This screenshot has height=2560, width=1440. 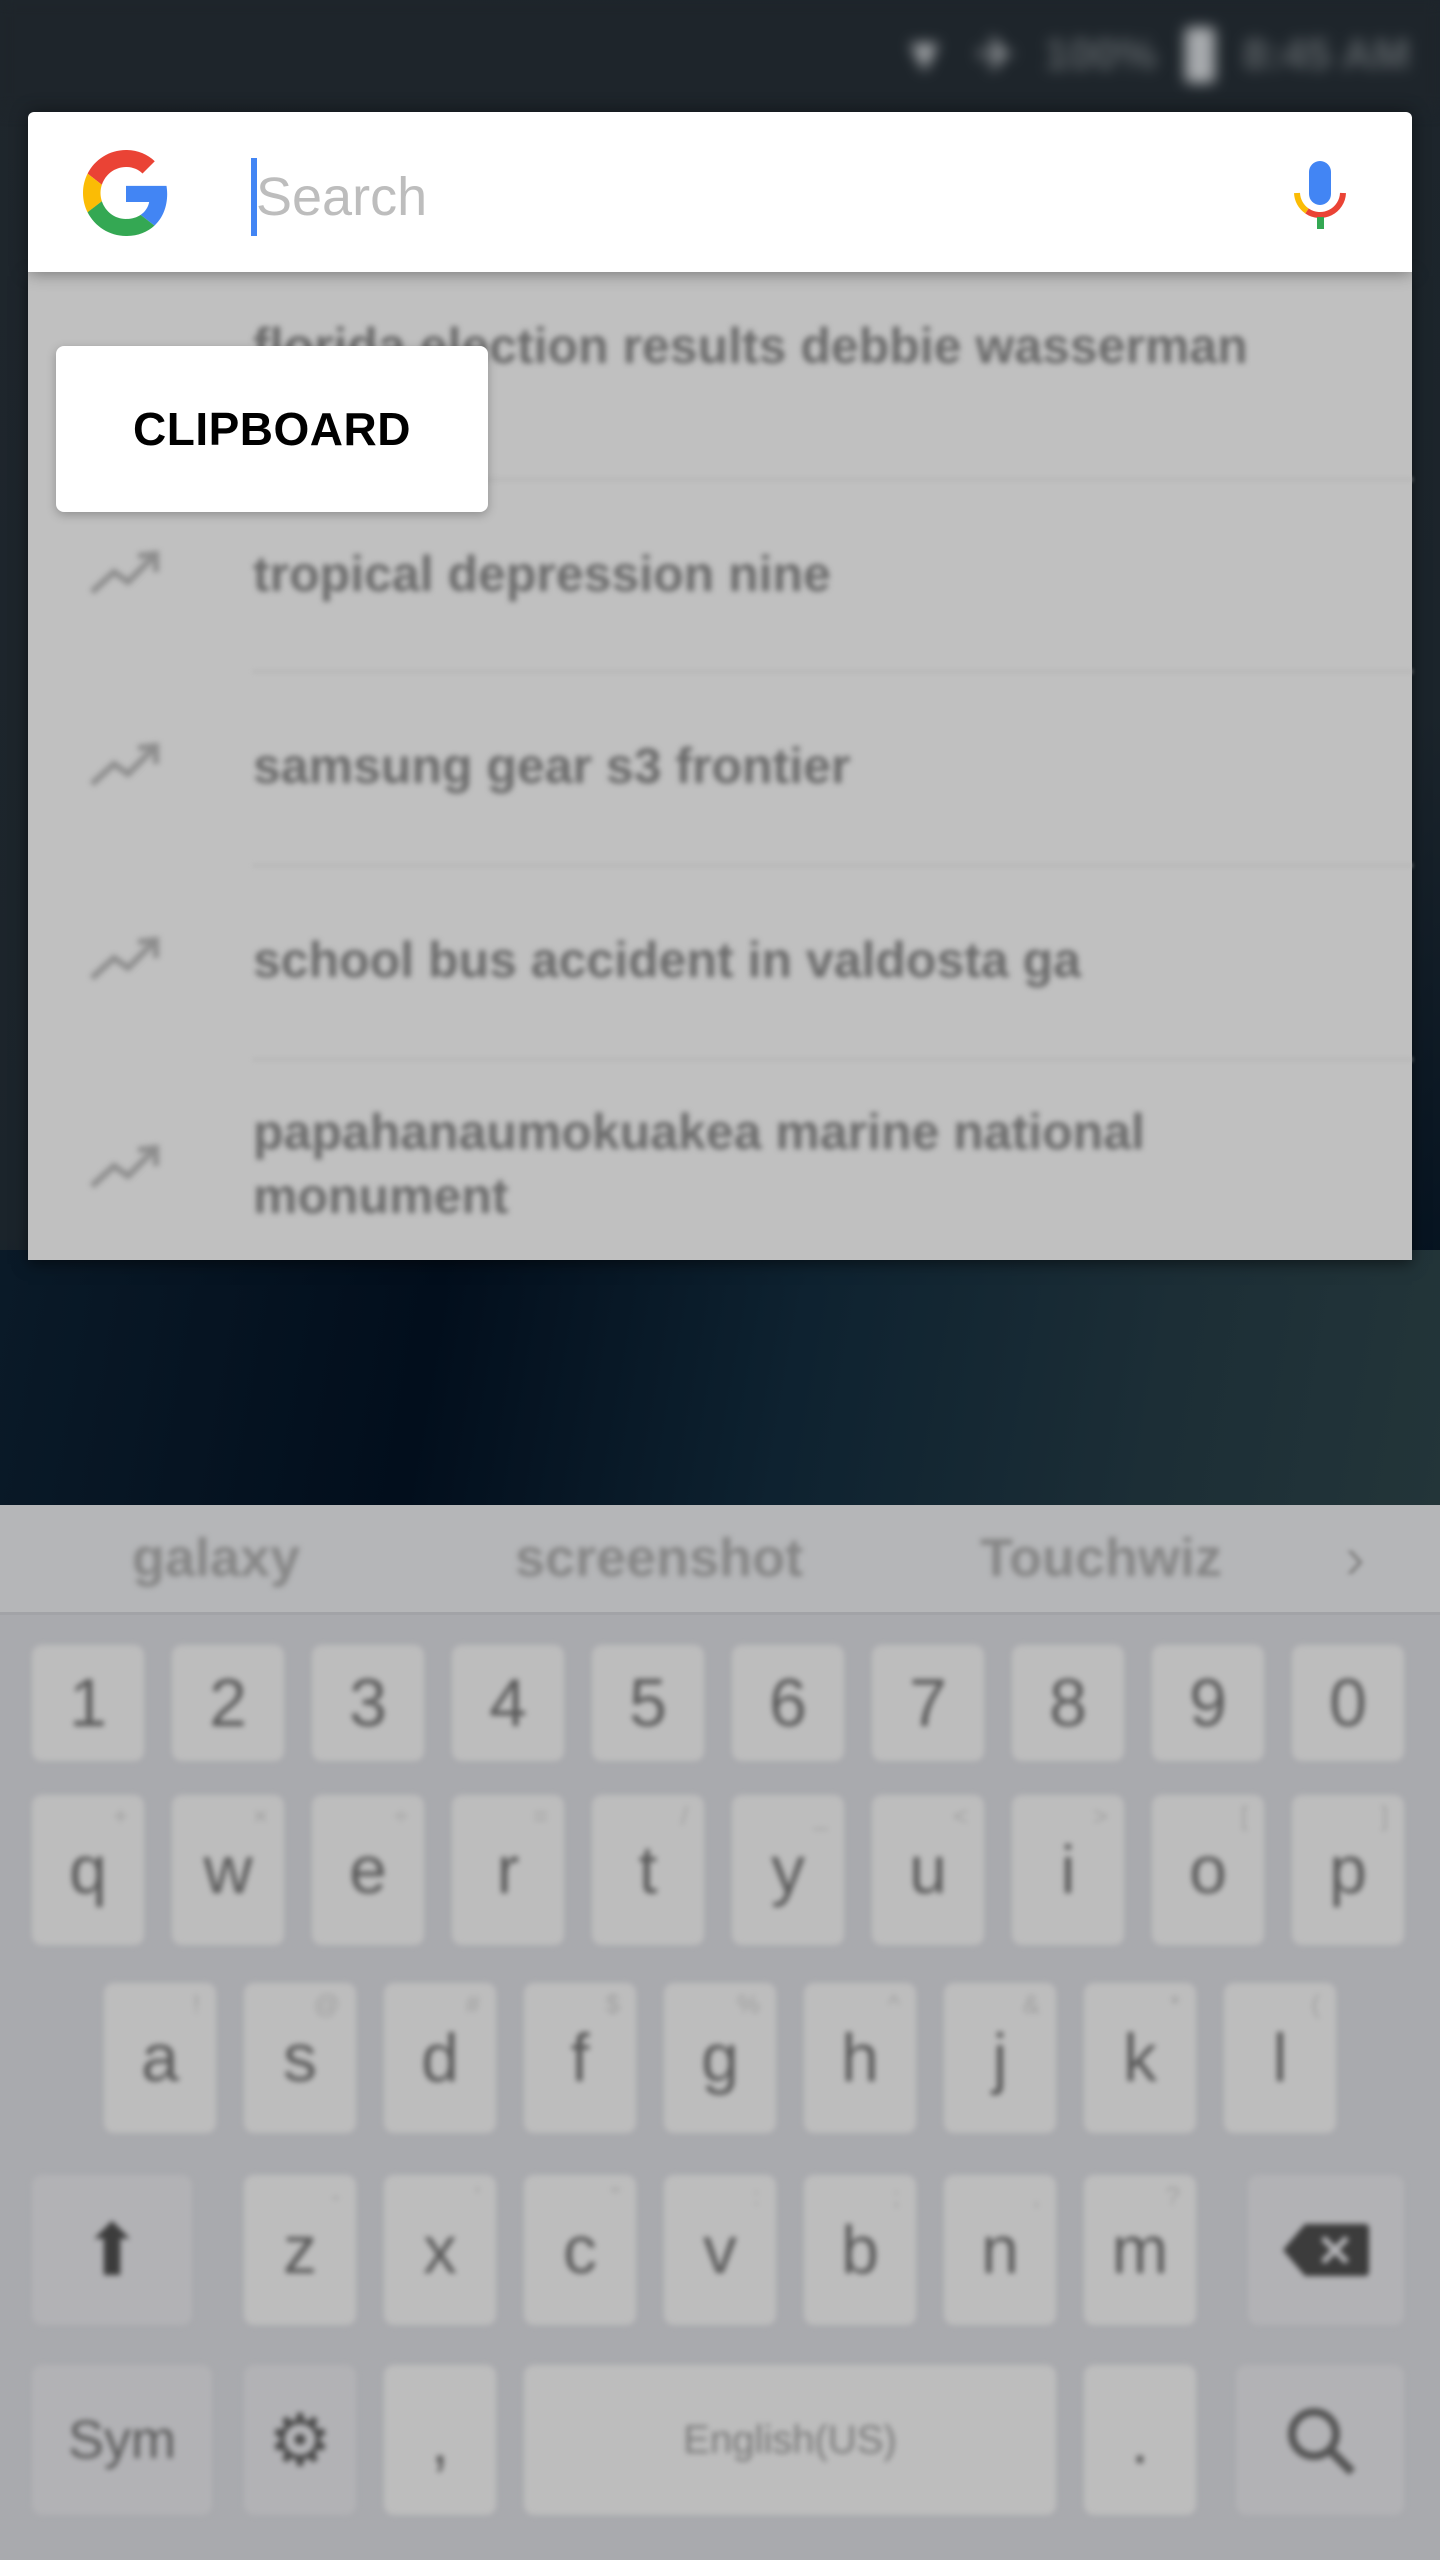 I want to click on search-bar, so click(x=720, y=192).